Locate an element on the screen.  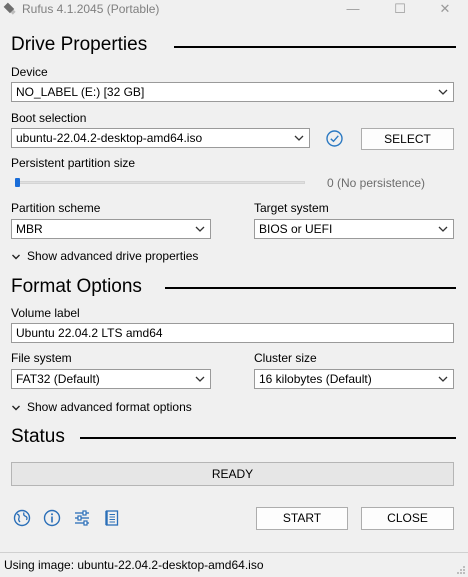
device-label: Device is located at coordinates (29, 72).